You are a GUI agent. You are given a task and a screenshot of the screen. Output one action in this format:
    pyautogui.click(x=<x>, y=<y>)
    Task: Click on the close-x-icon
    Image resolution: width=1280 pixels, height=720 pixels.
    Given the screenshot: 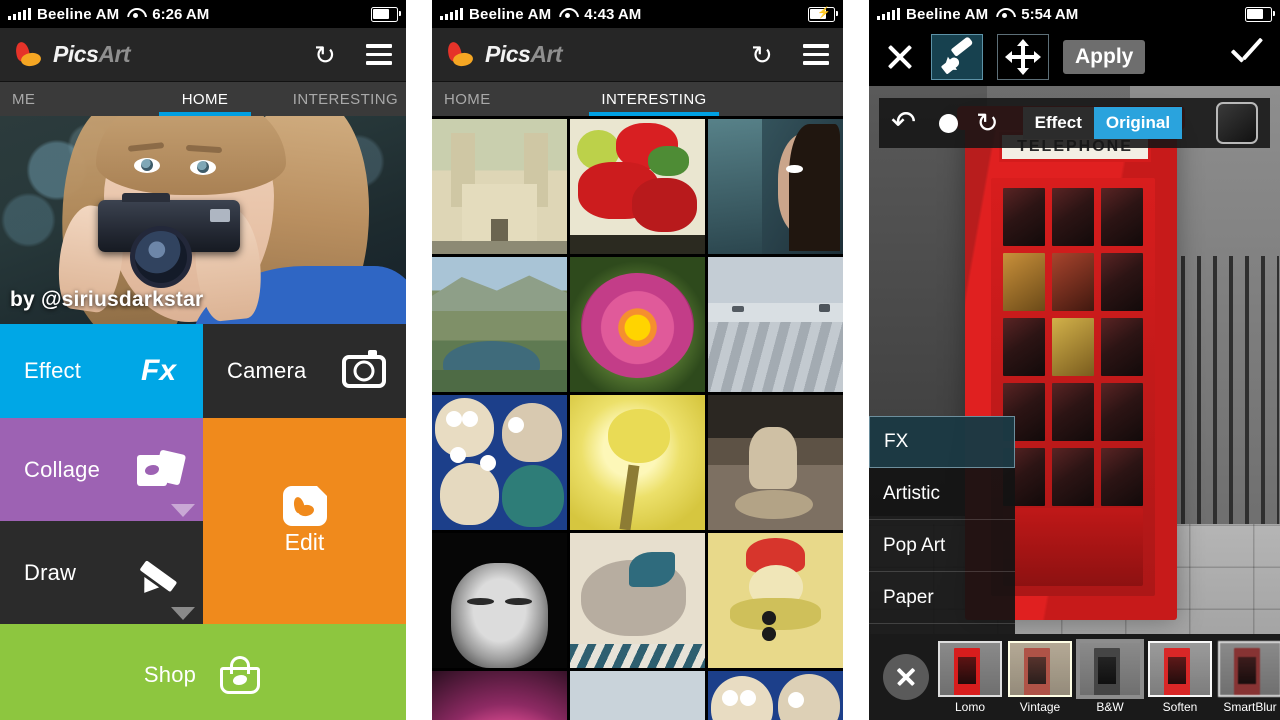 What is the action you would take?
    pyautogui.click(x=900, y=57)
    